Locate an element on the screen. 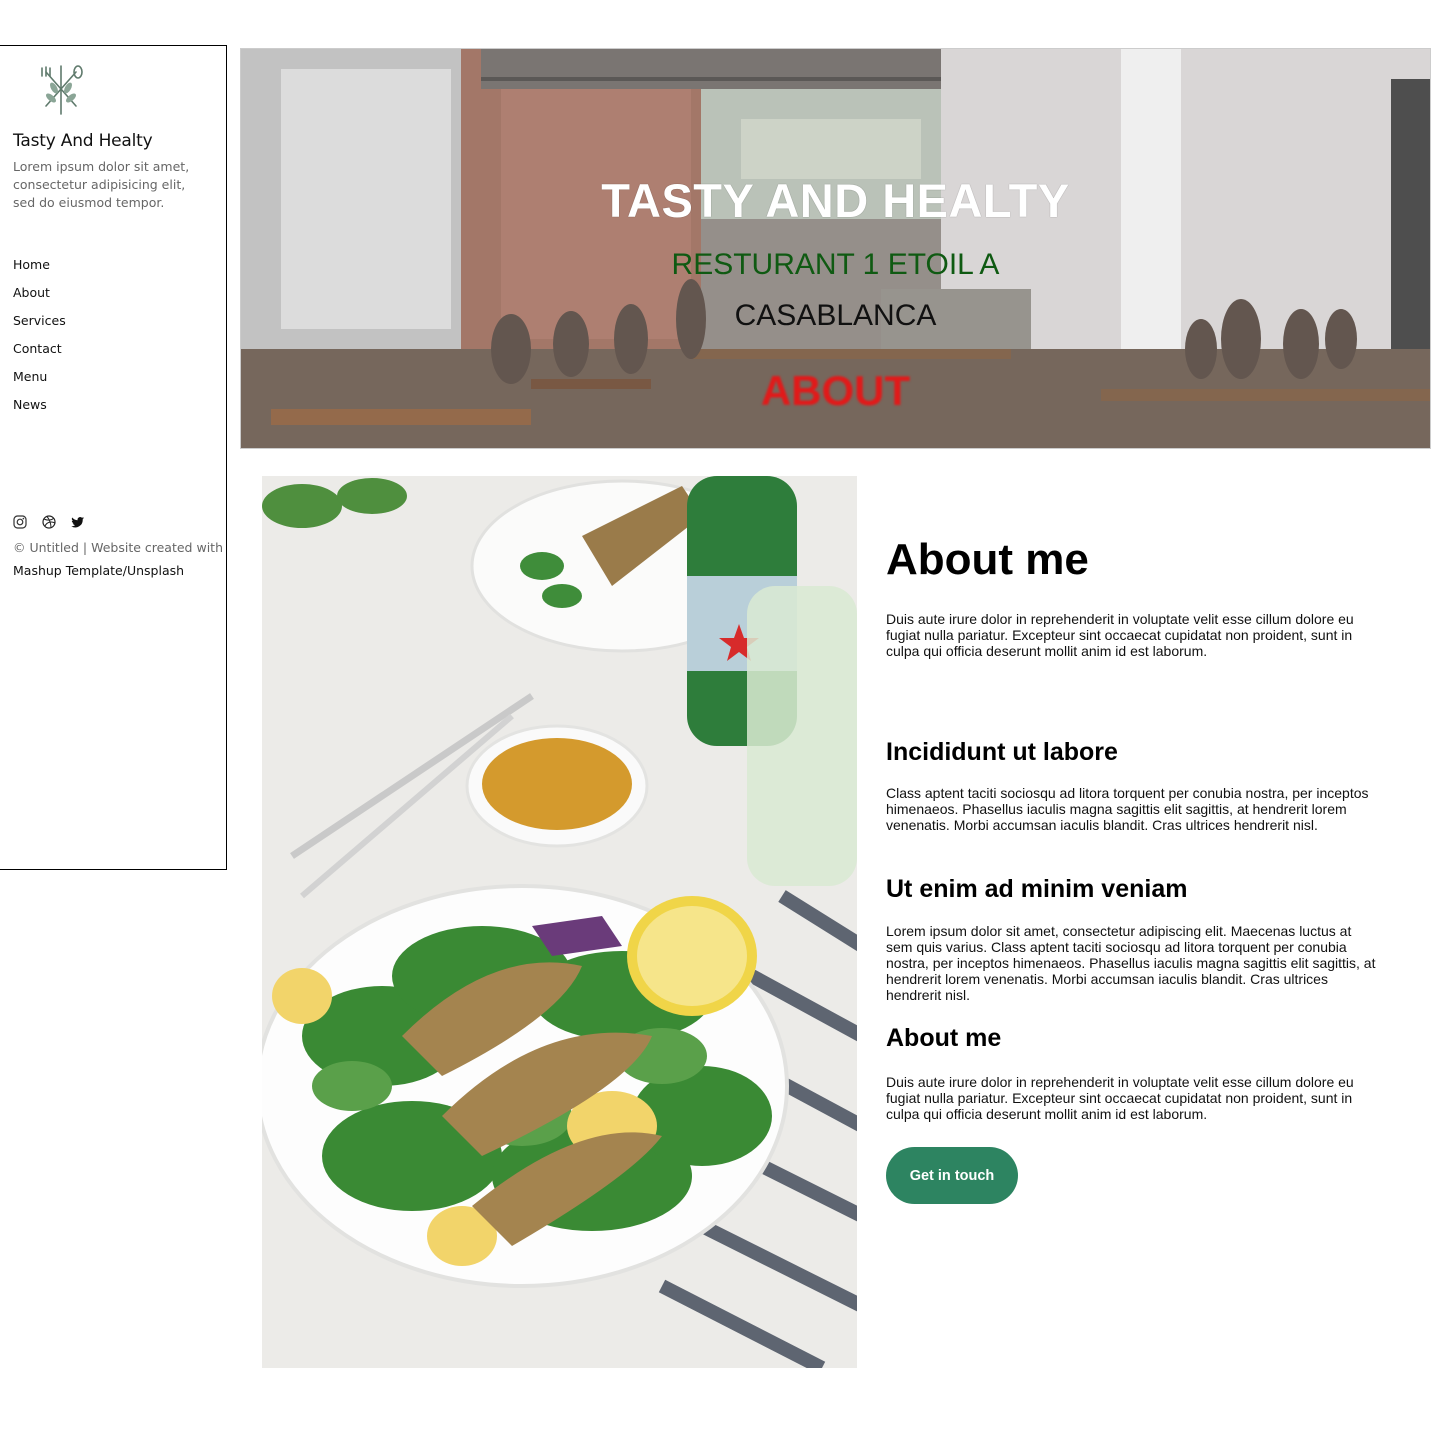 Image resolution: width=1440 pixels, height=1434 pixels. nav-link-about: About is located at coordinates (31, 292).